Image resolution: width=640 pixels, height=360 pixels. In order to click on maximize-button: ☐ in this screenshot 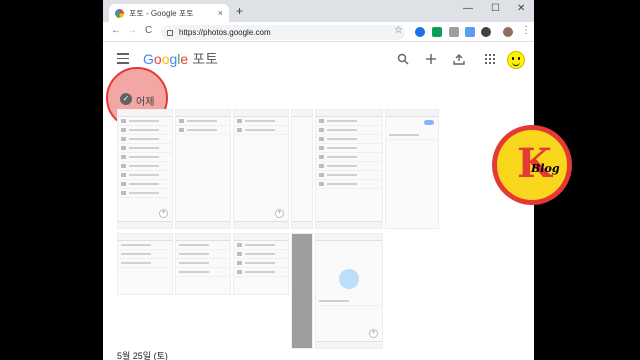, I will do `click(495, 8)`.